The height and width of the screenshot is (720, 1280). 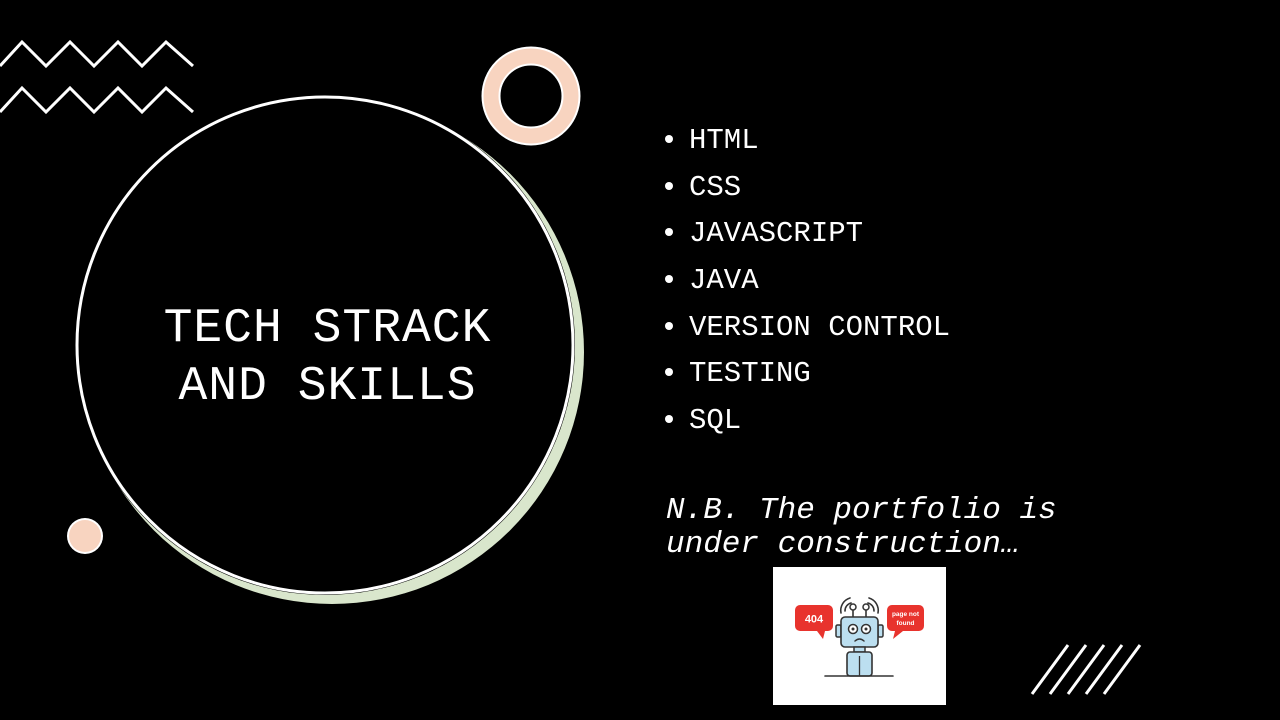 I want to click on skill-label: JAVASCRIPT, so click(x=776, y=234).